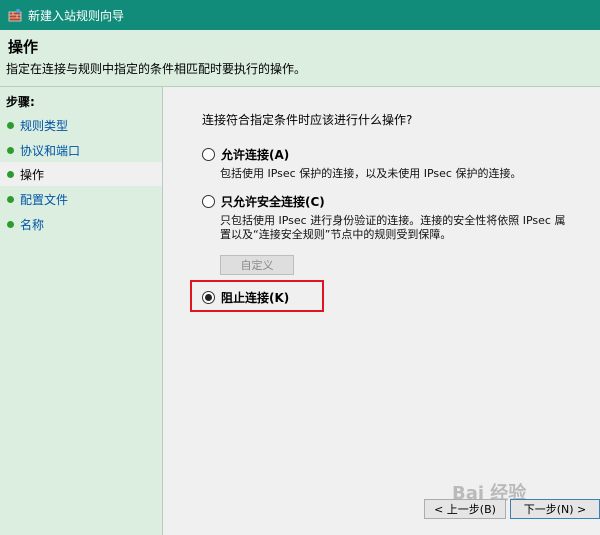 The width and height of the screenshot is (600, 535). I want to click on sidebar-item-profile: 配置文件, so click(81, 199).